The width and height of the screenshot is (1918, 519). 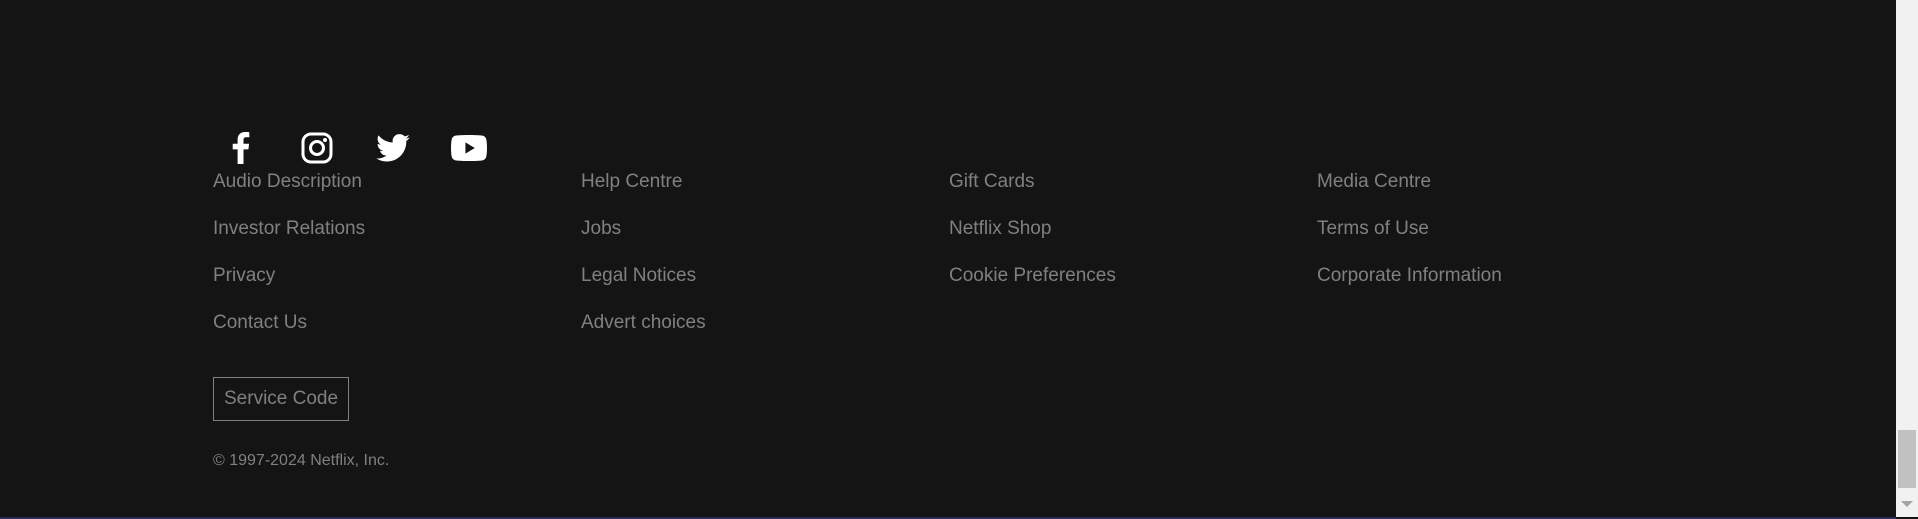 I want to click on facebook-icon, so click(x=241, y=148).